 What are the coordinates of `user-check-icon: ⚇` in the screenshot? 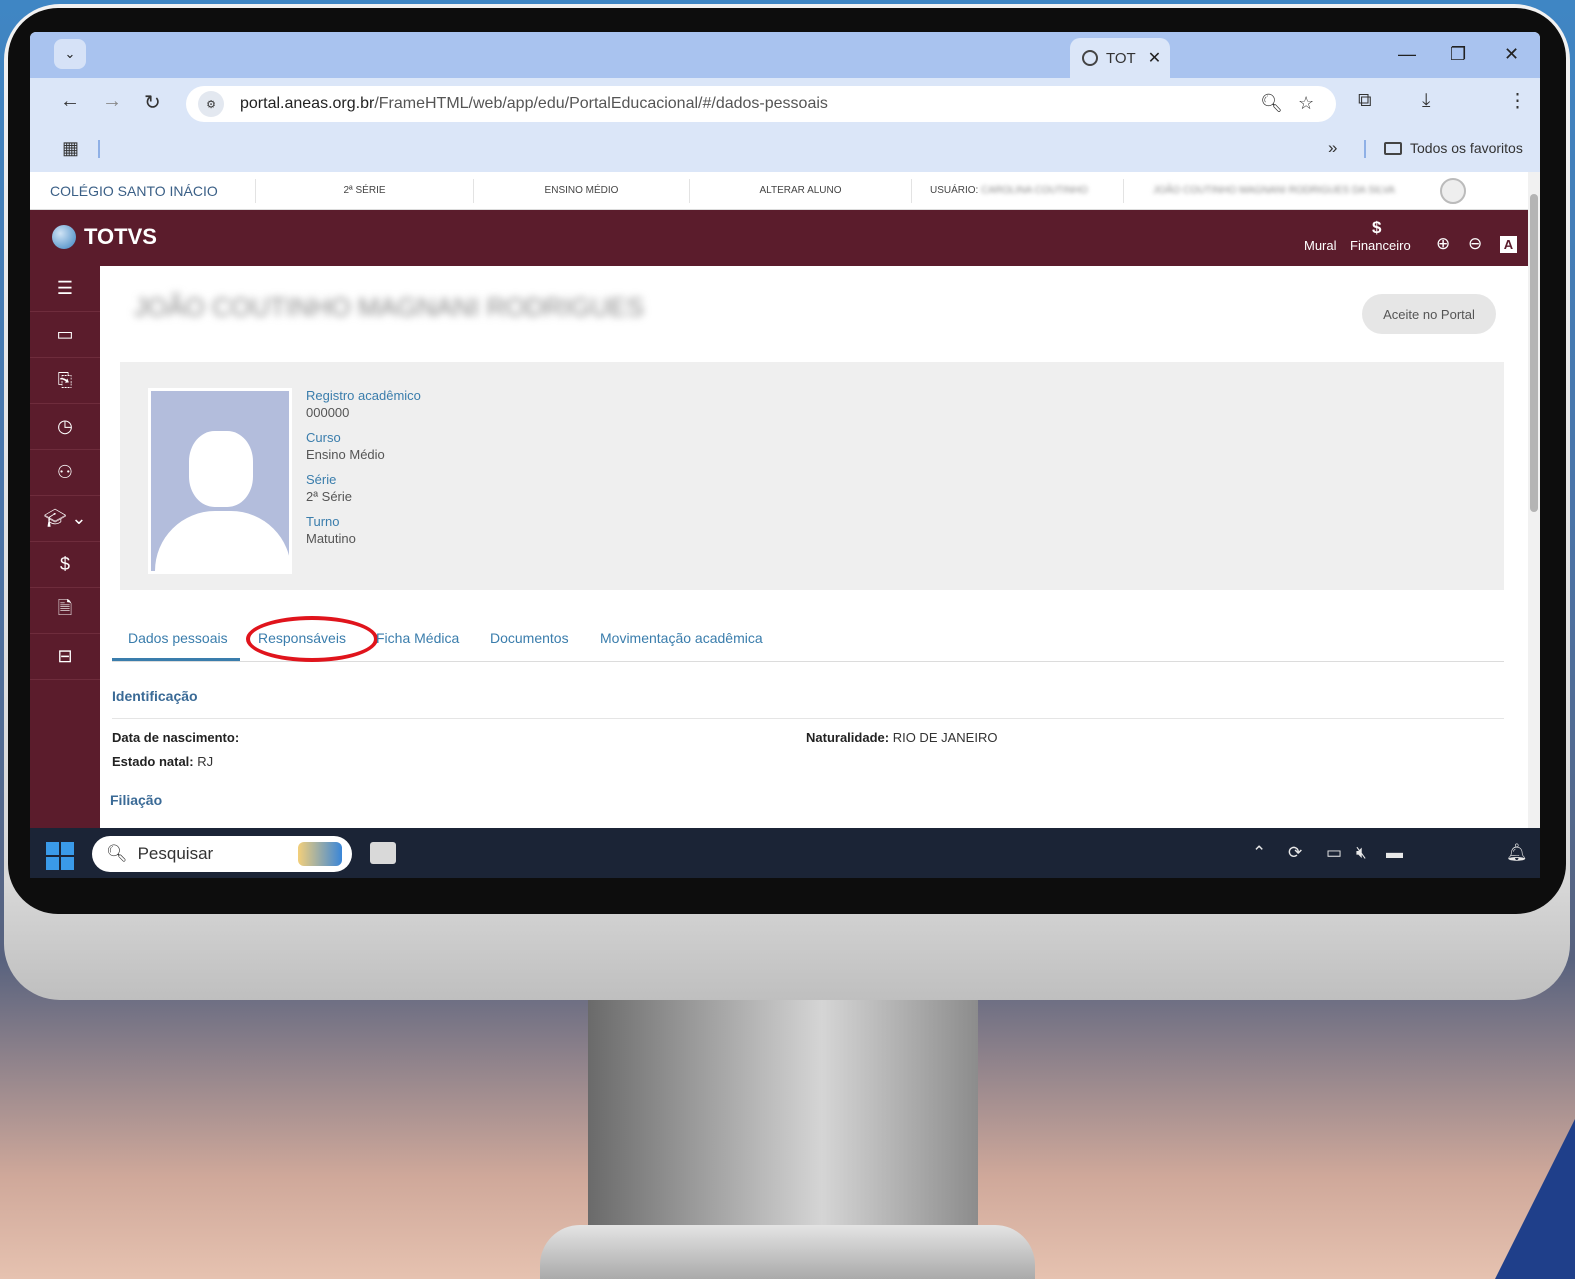 It's located at (65, 473).